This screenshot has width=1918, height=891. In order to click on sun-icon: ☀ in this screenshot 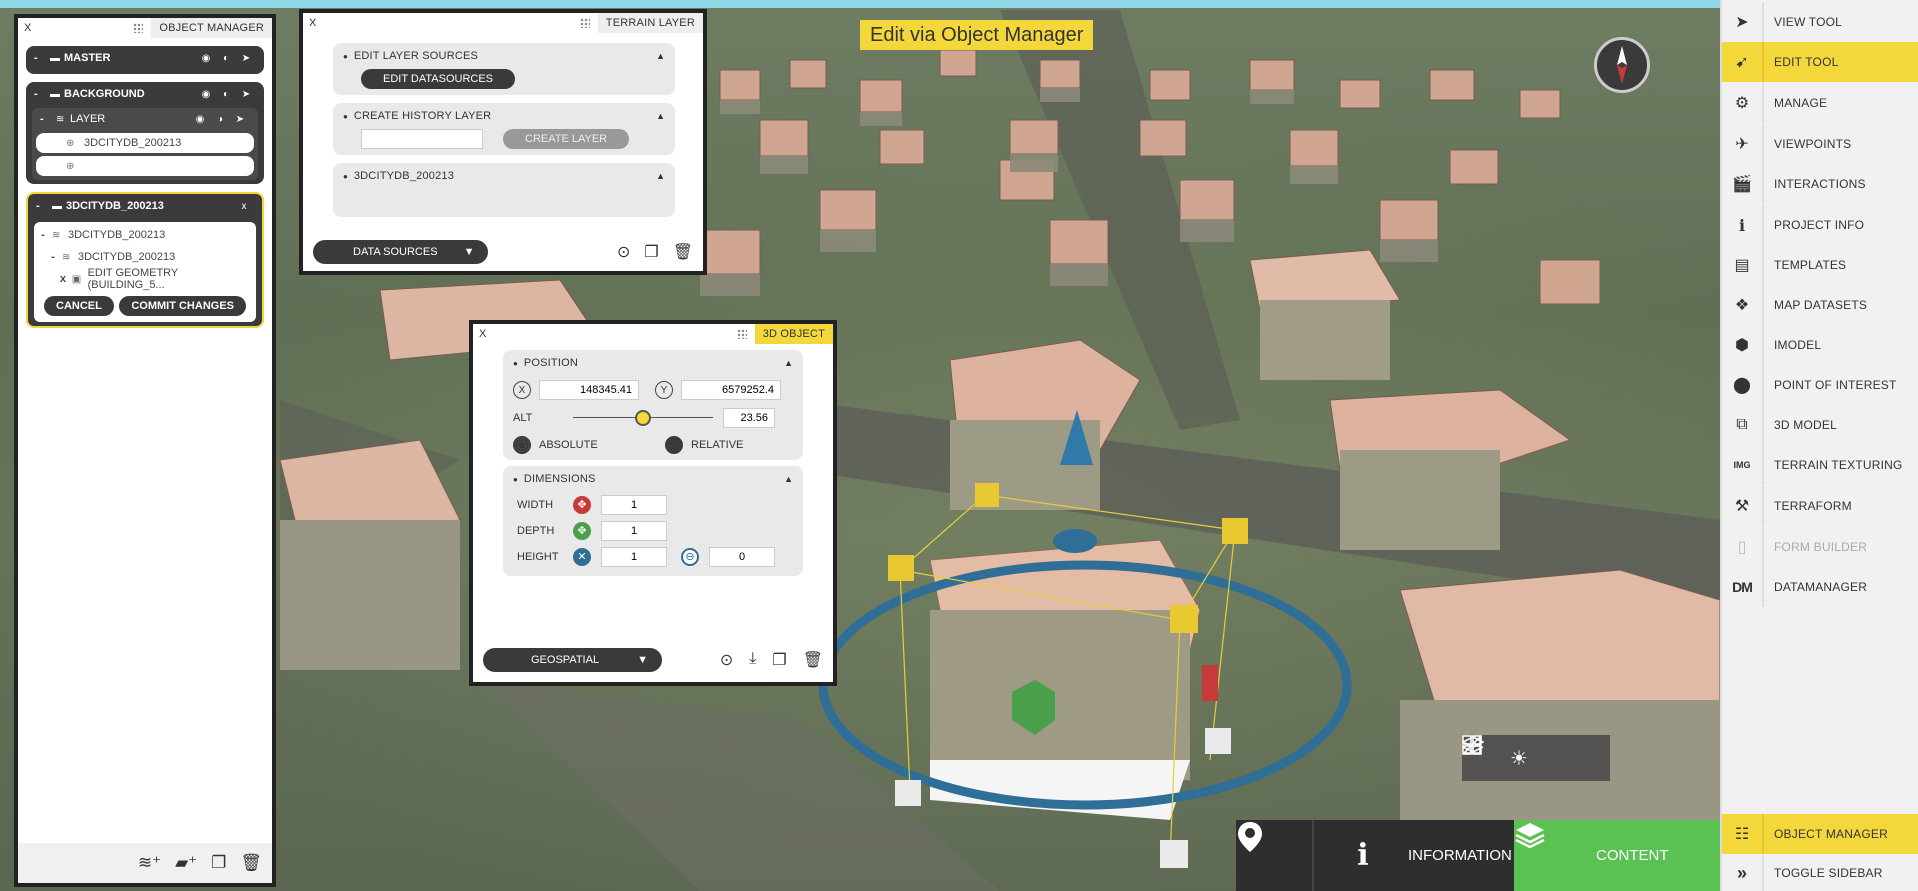, I will do `click(1519, 758)`.